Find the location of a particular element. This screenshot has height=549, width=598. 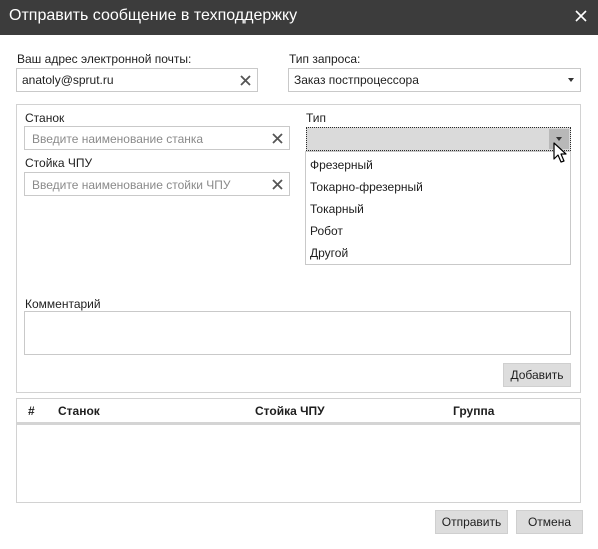

machine-type-select is located at coordinates (438, 139).